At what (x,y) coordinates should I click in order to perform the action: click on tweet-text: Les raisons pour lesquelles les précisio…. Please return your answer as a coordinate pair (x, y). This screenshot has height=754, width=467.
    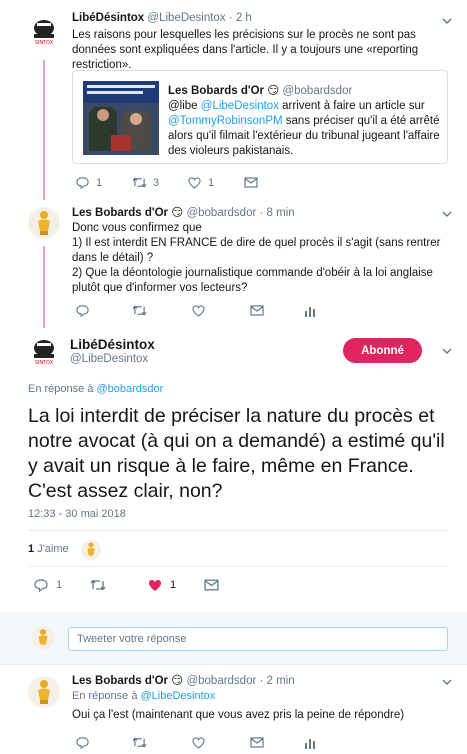
    Looking at the image, I should click on (245, 50).